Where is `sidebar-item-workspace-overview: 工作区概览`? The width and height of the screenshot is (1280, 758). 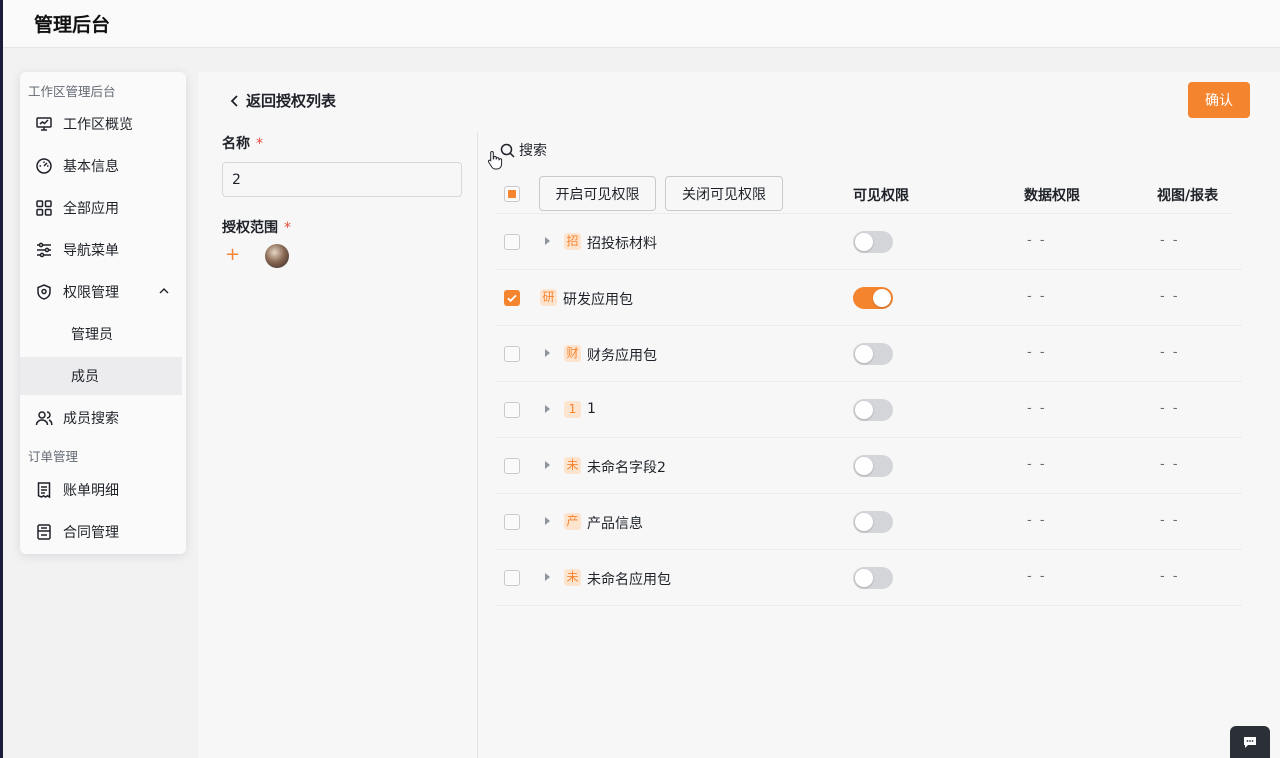
sidebar-item-workspace-overview: 工作区概览 is located at coordinates (103, 124).